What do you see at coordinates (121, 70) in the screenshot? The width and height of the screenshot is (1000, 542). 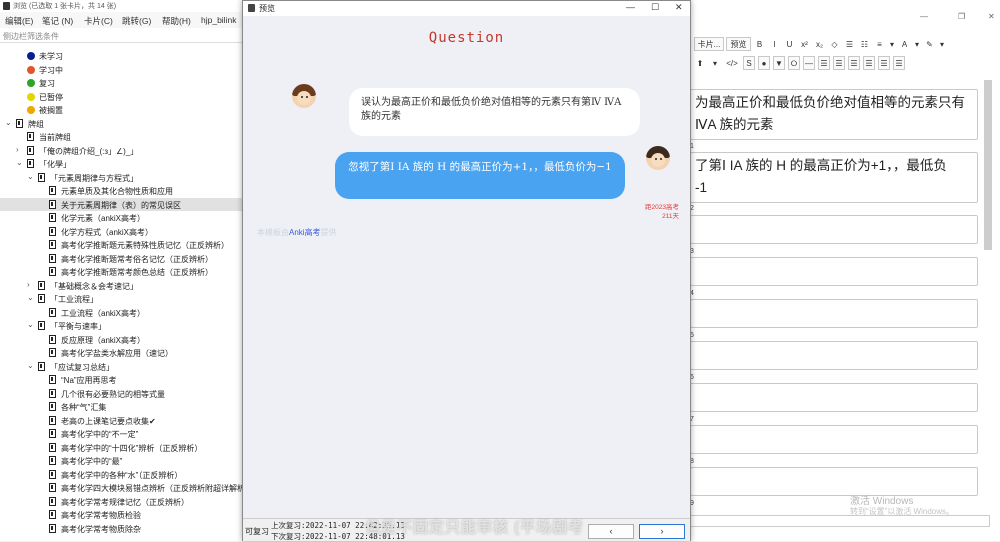 I see `sidebar-status-item: 学习中` at bounding box center [121, 70].